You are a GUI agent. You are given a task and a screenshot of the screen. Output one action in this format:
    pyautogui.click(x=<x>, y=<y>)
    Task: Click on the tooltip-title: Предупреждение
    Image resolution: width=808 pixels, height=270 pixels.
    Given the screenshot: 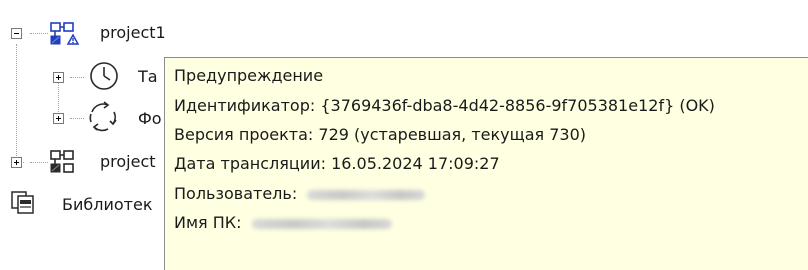 What is the action you would take?
    pyautogui.click(x=249, y=75)
    